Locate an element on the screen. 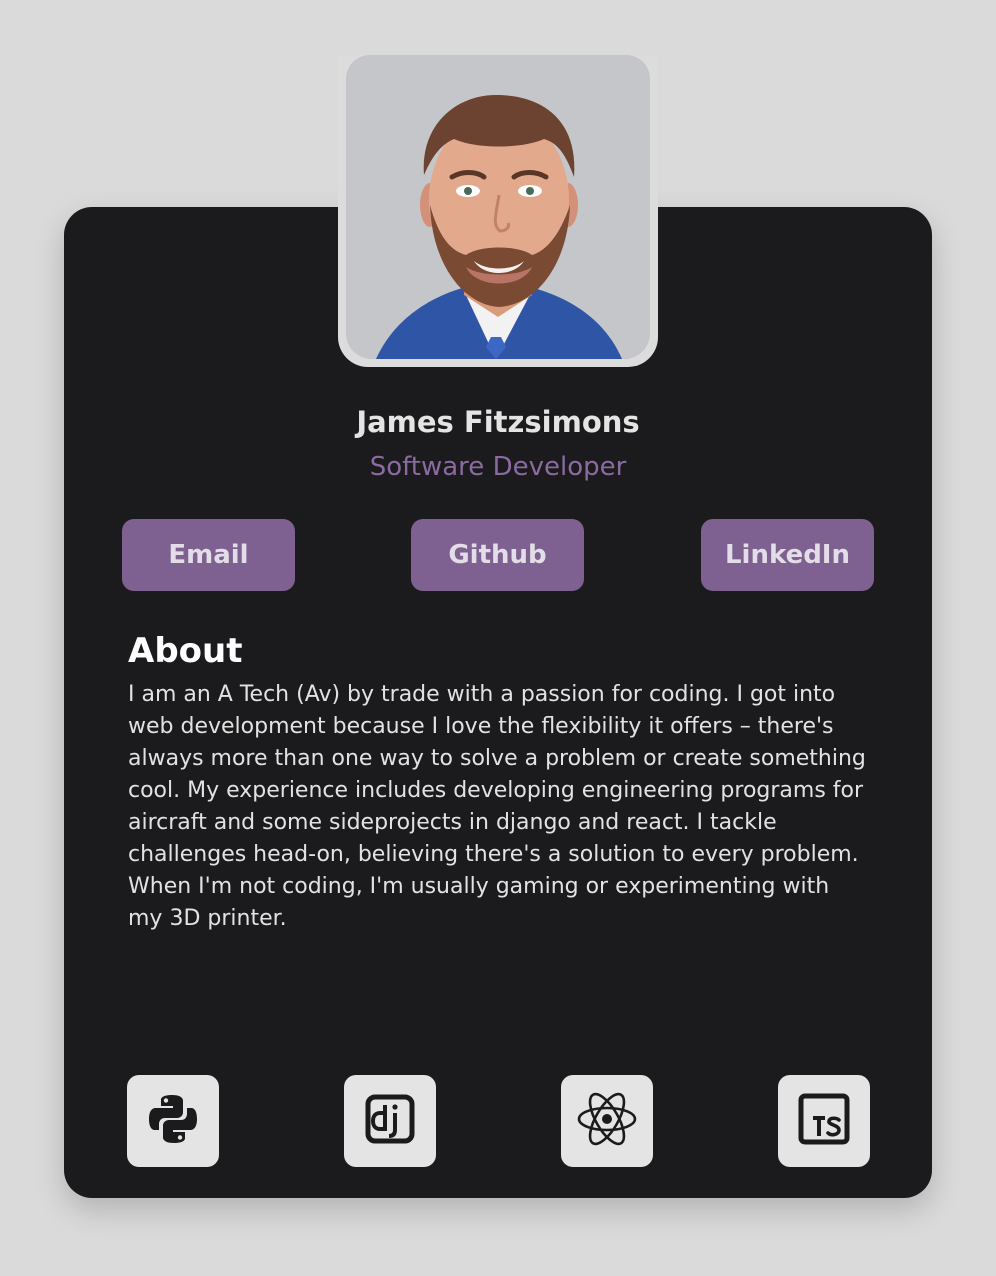 This screenshot has height=1276, width=996. django-icon is located at coordinates (390, 1121).